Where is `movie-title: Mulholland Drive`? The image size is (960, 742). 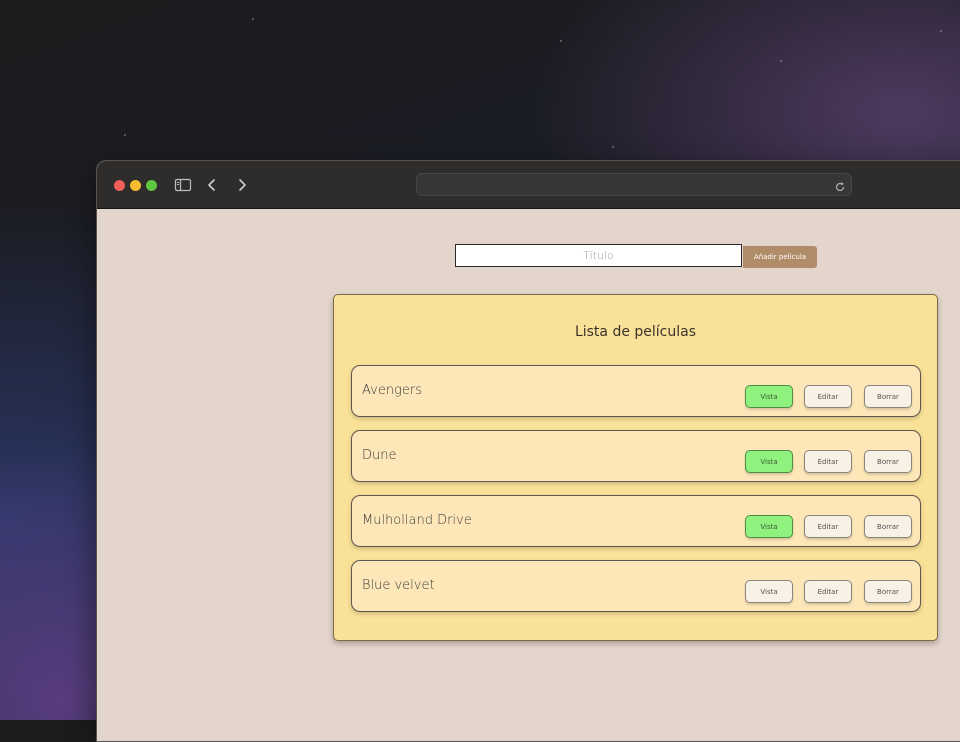 movie-title: Mulholland Drive is located at coordinates (417, 520).